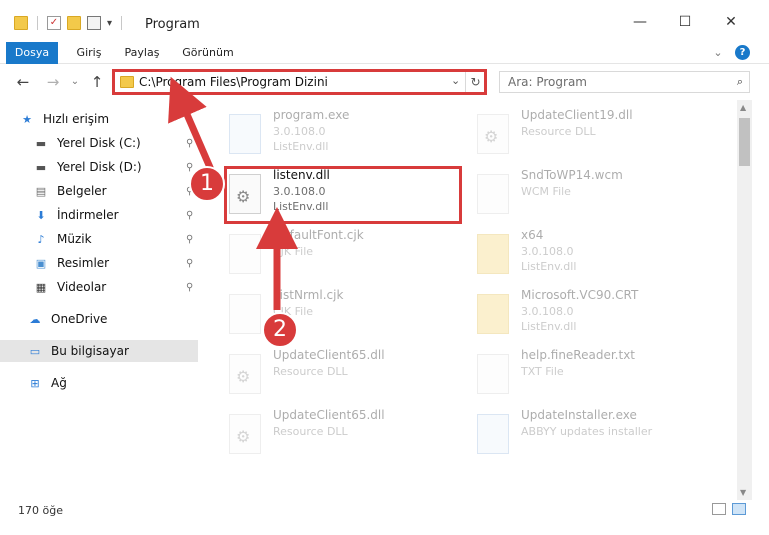 This screenshot has height=535, width=769. Describe the element at coordinates (192, 125) in the screenshot. I see `arrow-to-address-bar` at that location.